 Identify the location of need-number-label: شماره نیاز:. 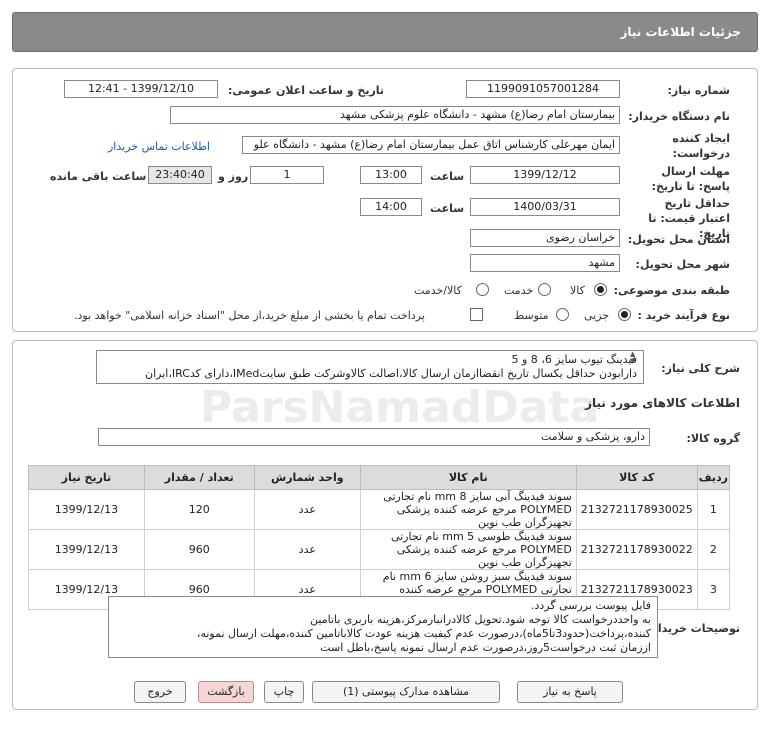
(698, 90).